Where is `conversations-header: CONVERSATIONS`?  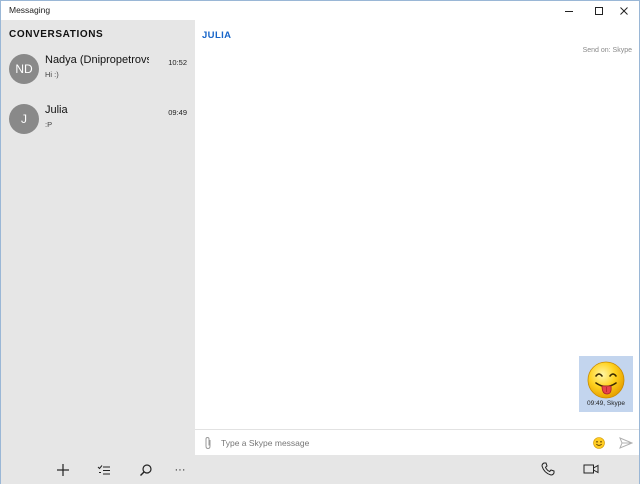
conversations-header: CONVERSATIONS is located at coordinates (56, 34).